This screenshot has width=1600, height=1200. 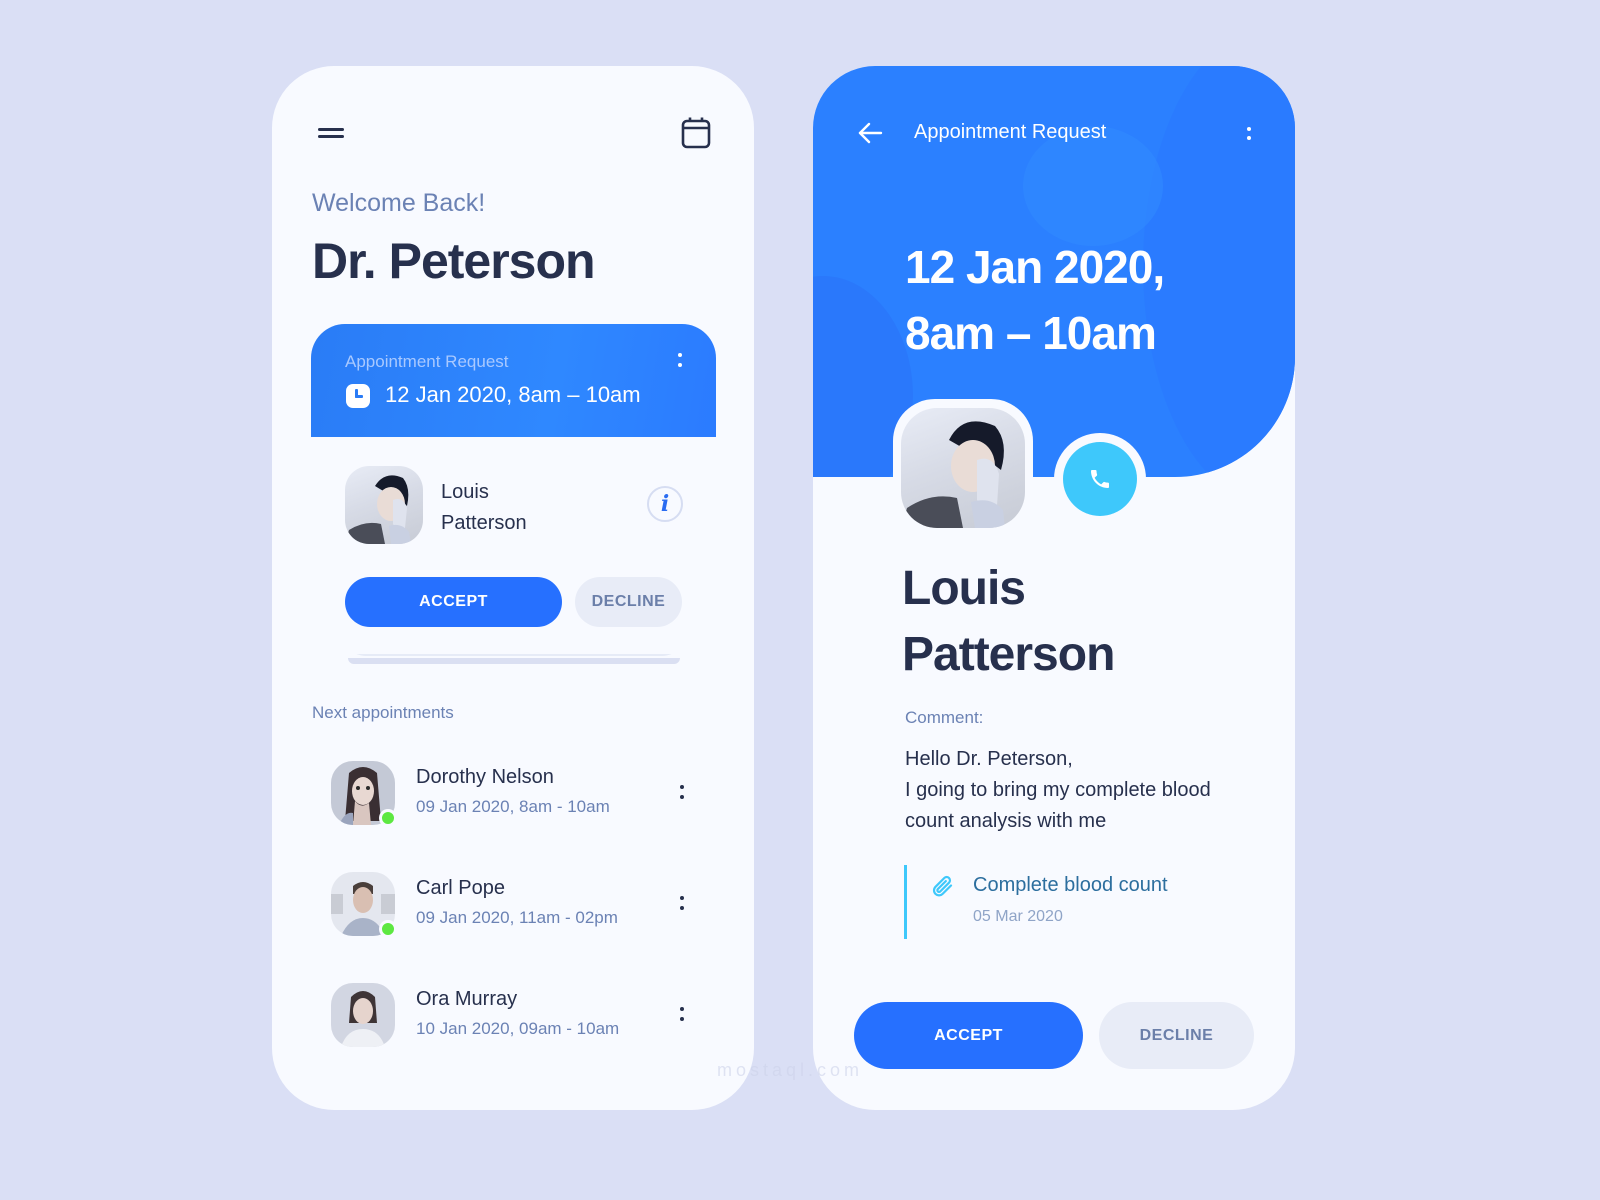 I want to click on appointment-name: Carl Pope, so click(x=460, y=888).